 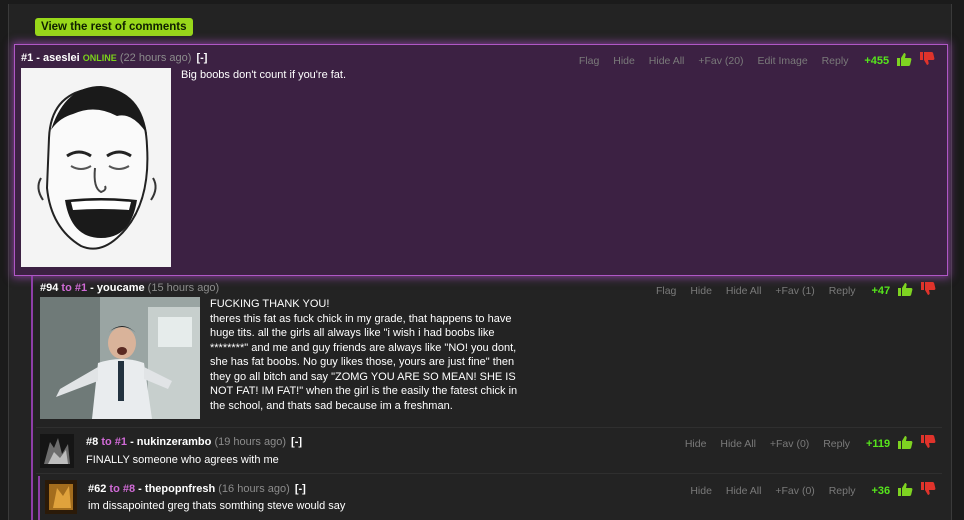 I want to click on comment-number: #94, so click(x=49, y=288).